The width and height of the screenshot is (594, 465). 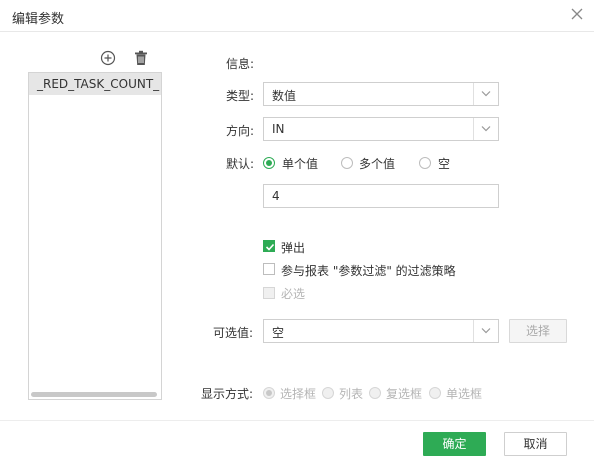 What do you see at coordinates (38, 19) in the screenshot?
I see `dialog-title: 编辑参数` at bounding box center [38, 19].